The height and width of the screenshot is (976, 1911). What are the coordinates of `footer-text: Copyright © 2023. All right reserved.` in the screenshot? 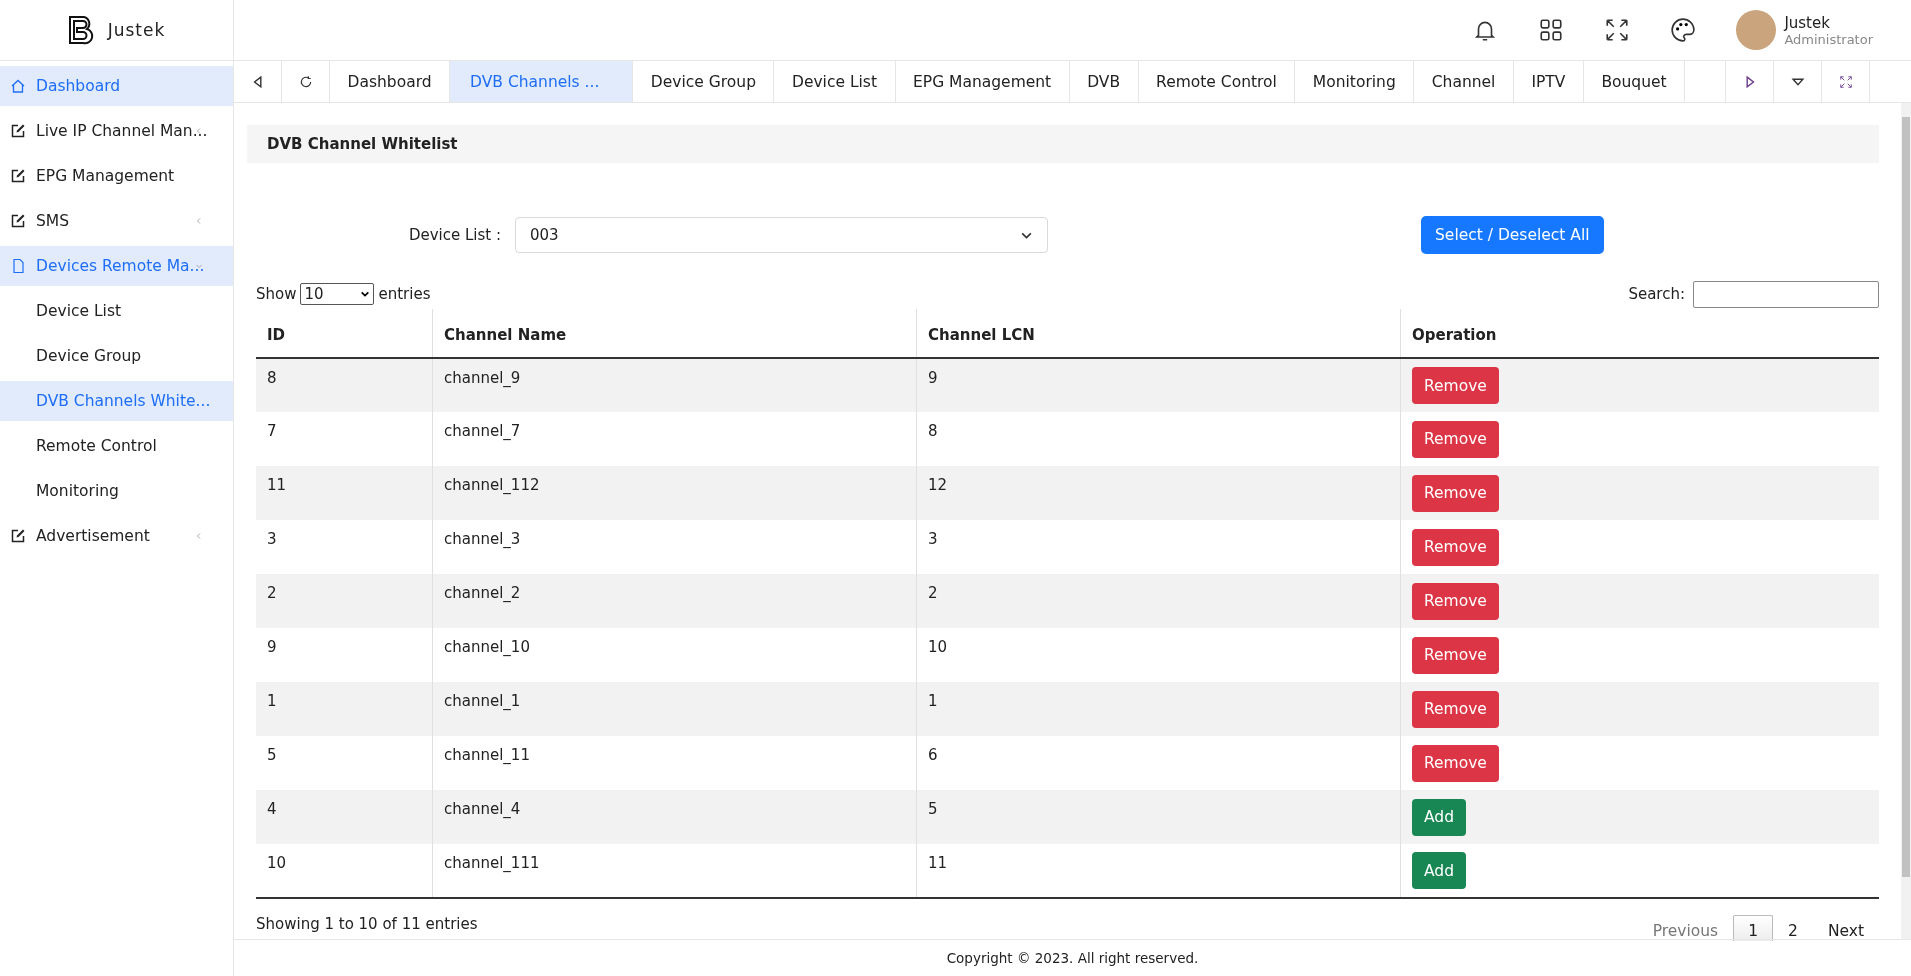 It's located at (1072, 957).